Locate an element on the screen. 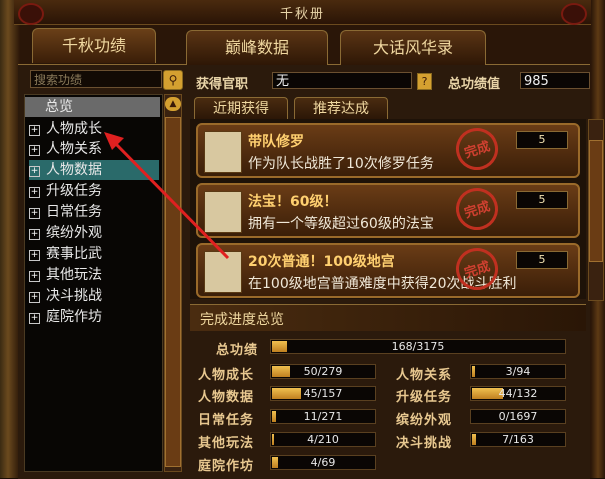  achievement-card: 带队修罗 作为队长战胜了10次修罗任务 完成 5 is located at coordinates (388, 150).